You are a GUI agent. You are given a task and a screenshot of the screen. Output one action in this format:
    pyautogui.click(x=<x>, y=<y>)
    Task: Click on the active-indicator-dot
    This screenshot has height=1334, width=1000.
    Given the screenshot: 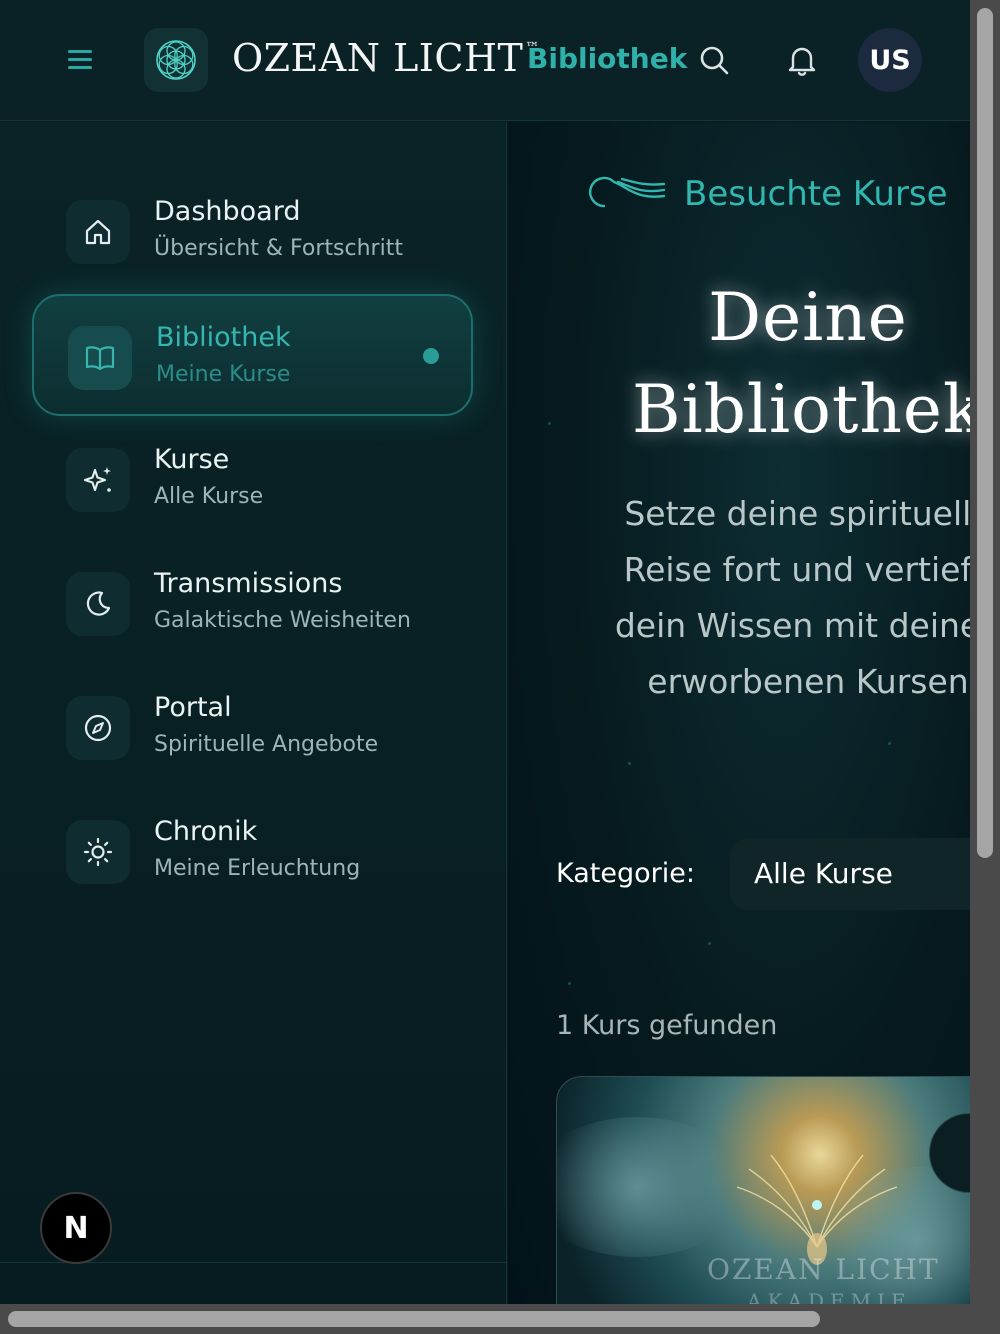 What is the action you would take?
    pyautogui.click(x=431, y=356)
    